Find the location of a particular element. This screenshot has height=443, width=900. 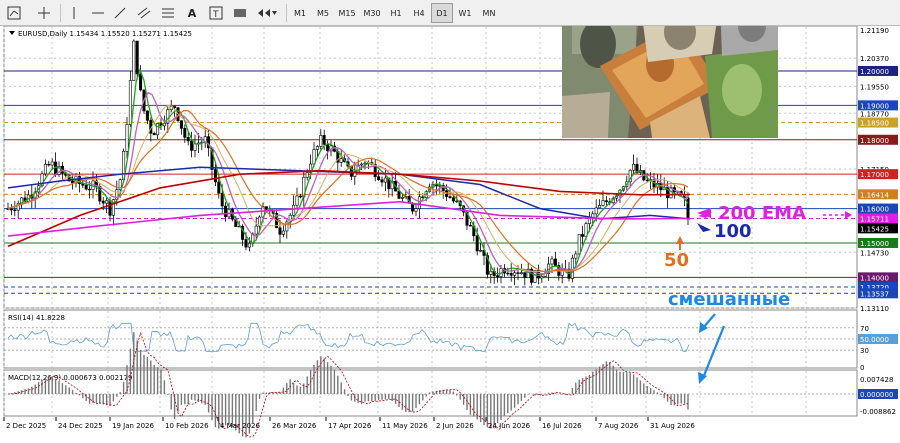

text-label-icon: T is located at coordinates (216, 13).